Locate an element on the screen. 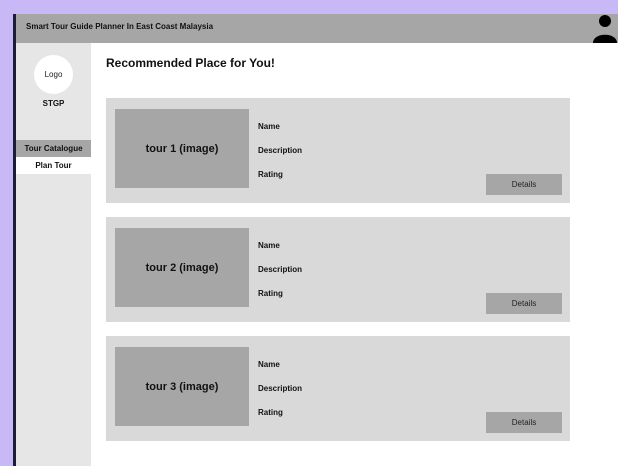 The image size is (618, 466). brand-name: STGP is located at coordinates (53, 103).